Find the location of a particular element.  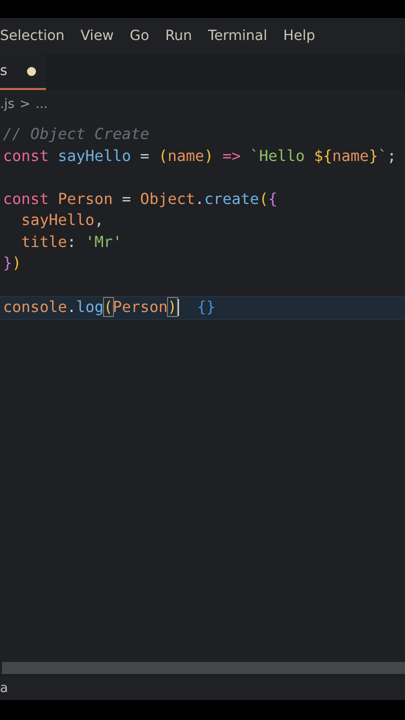

menu-item: Run is located at coordinates (182, 36).